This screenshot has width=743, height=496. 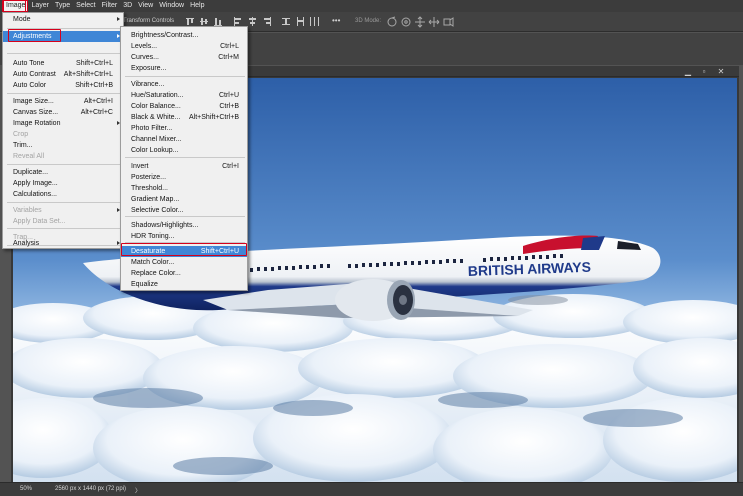 What do you see at coordinates (184, 106) in the screenshot?
I see `adjustments-item-color-balance: Color Balance... Ctrl+B` at bounding box center [184, 106].